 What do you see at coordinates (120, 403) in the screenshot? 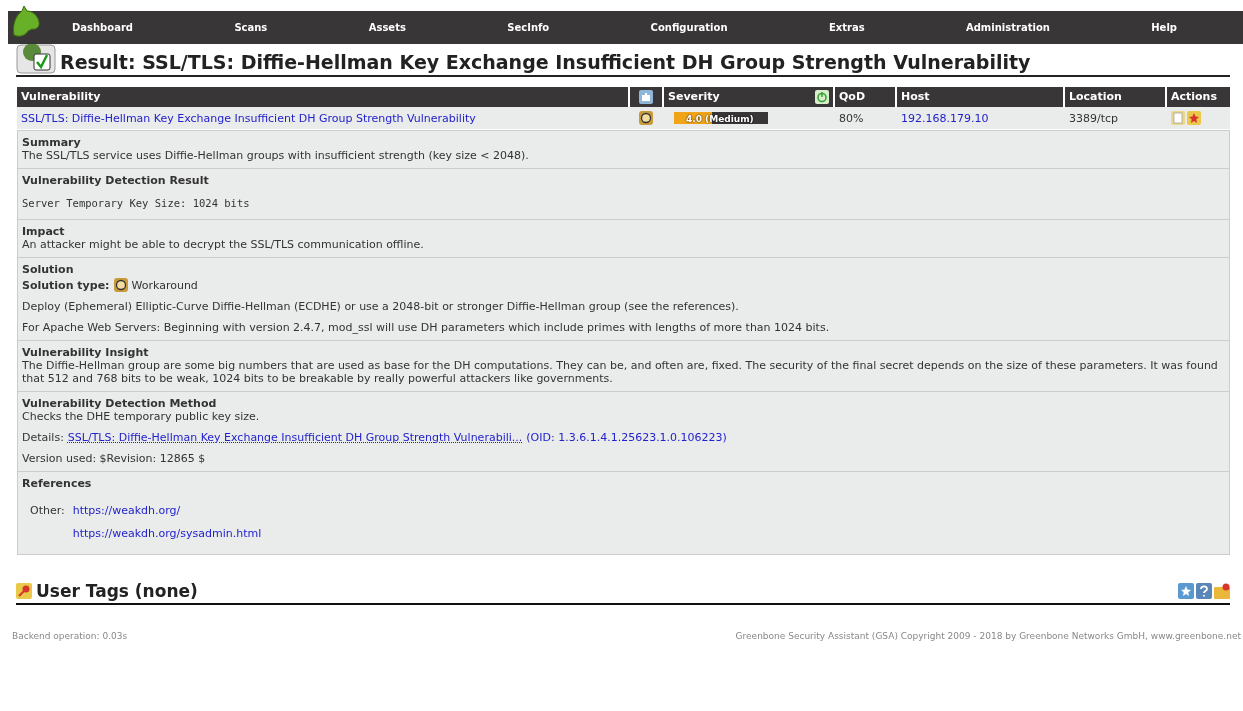
I see `section-heading: Vulnerability Detection Method` at bounding box center [120, 403].